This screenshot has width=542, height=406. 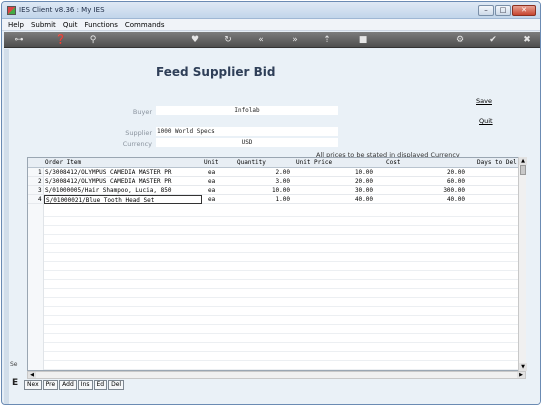 What do you see at coordinates (271, 25) in the screenshot?
I see `menu-bar: Help Submit Quit Functions Commands` at bounding box center [271, 25].